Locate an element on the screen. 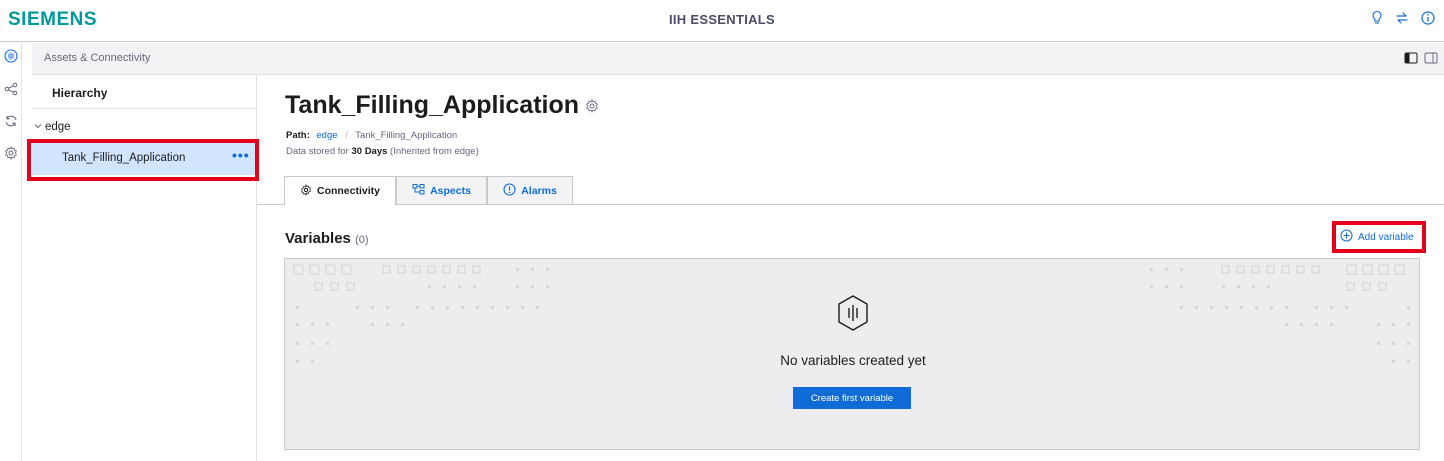  breadcrumb-label: Assets & Connectivity is located at coordinates (97, 58).